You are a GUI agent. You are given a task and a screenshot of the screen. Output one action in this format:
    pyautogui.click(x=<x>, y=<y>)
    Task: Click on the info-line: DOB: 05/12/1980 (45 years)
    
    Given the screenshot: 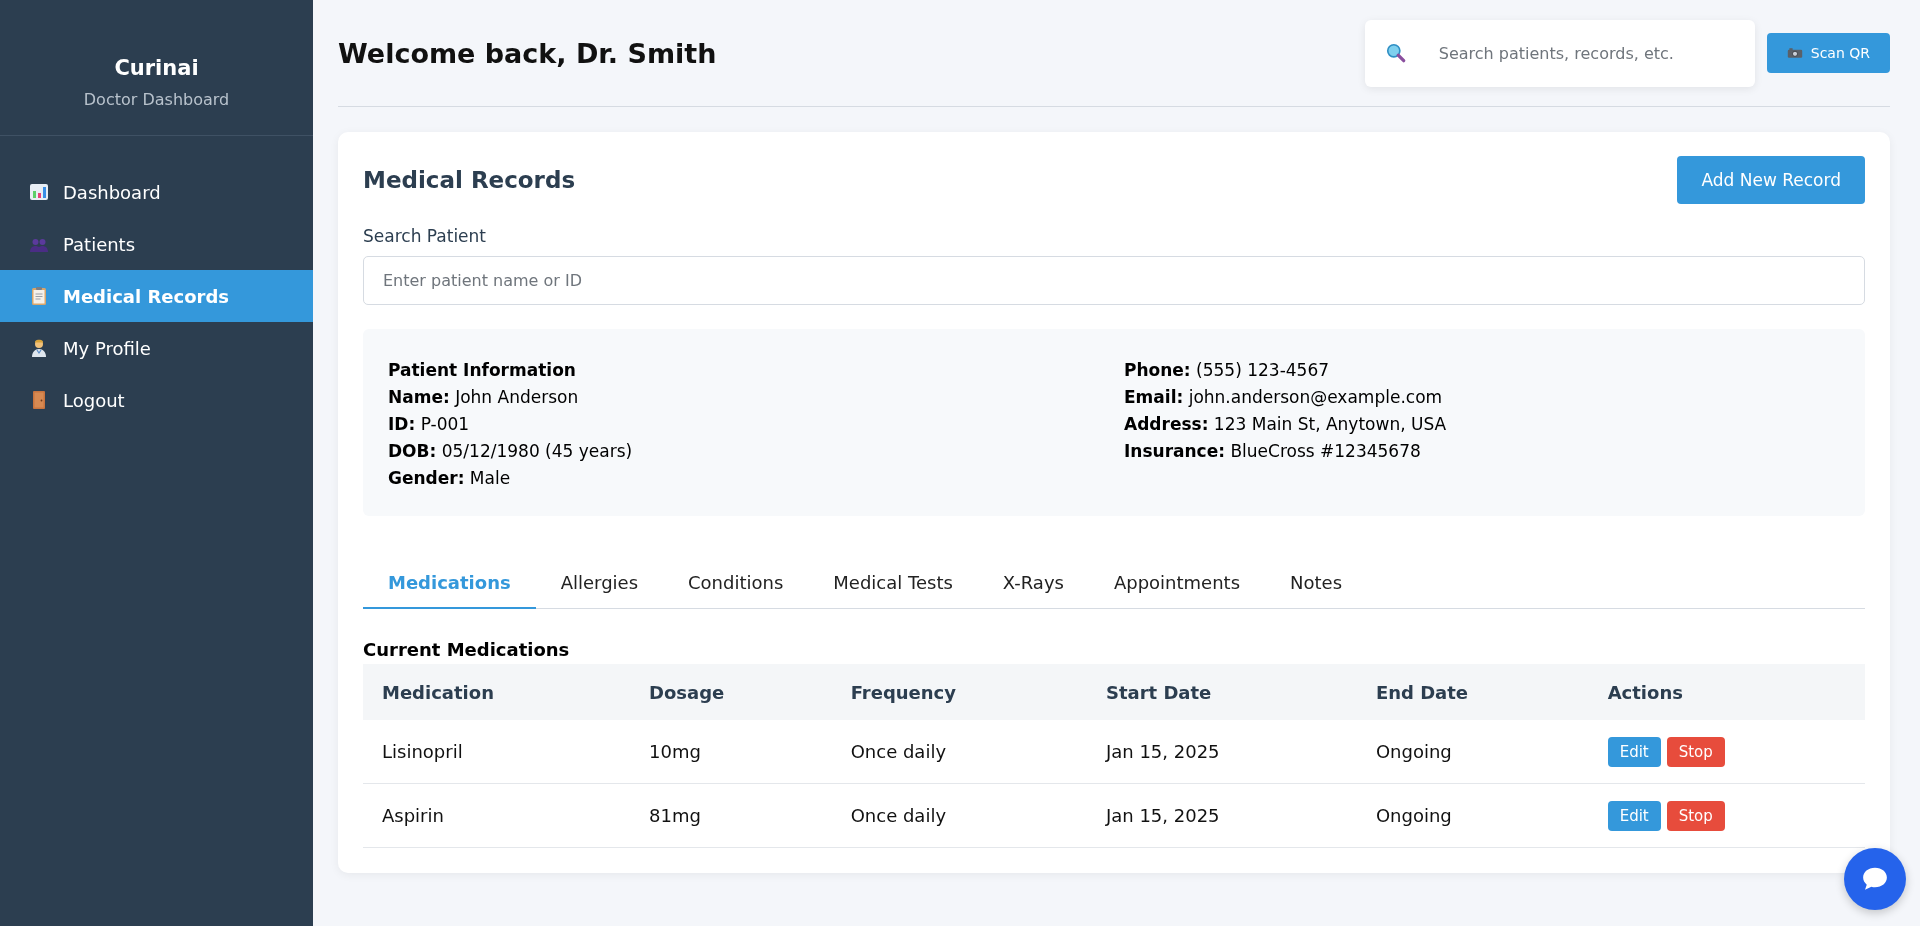 What is the action you would take?
    pyautogui.click(x=511, y=451)
    